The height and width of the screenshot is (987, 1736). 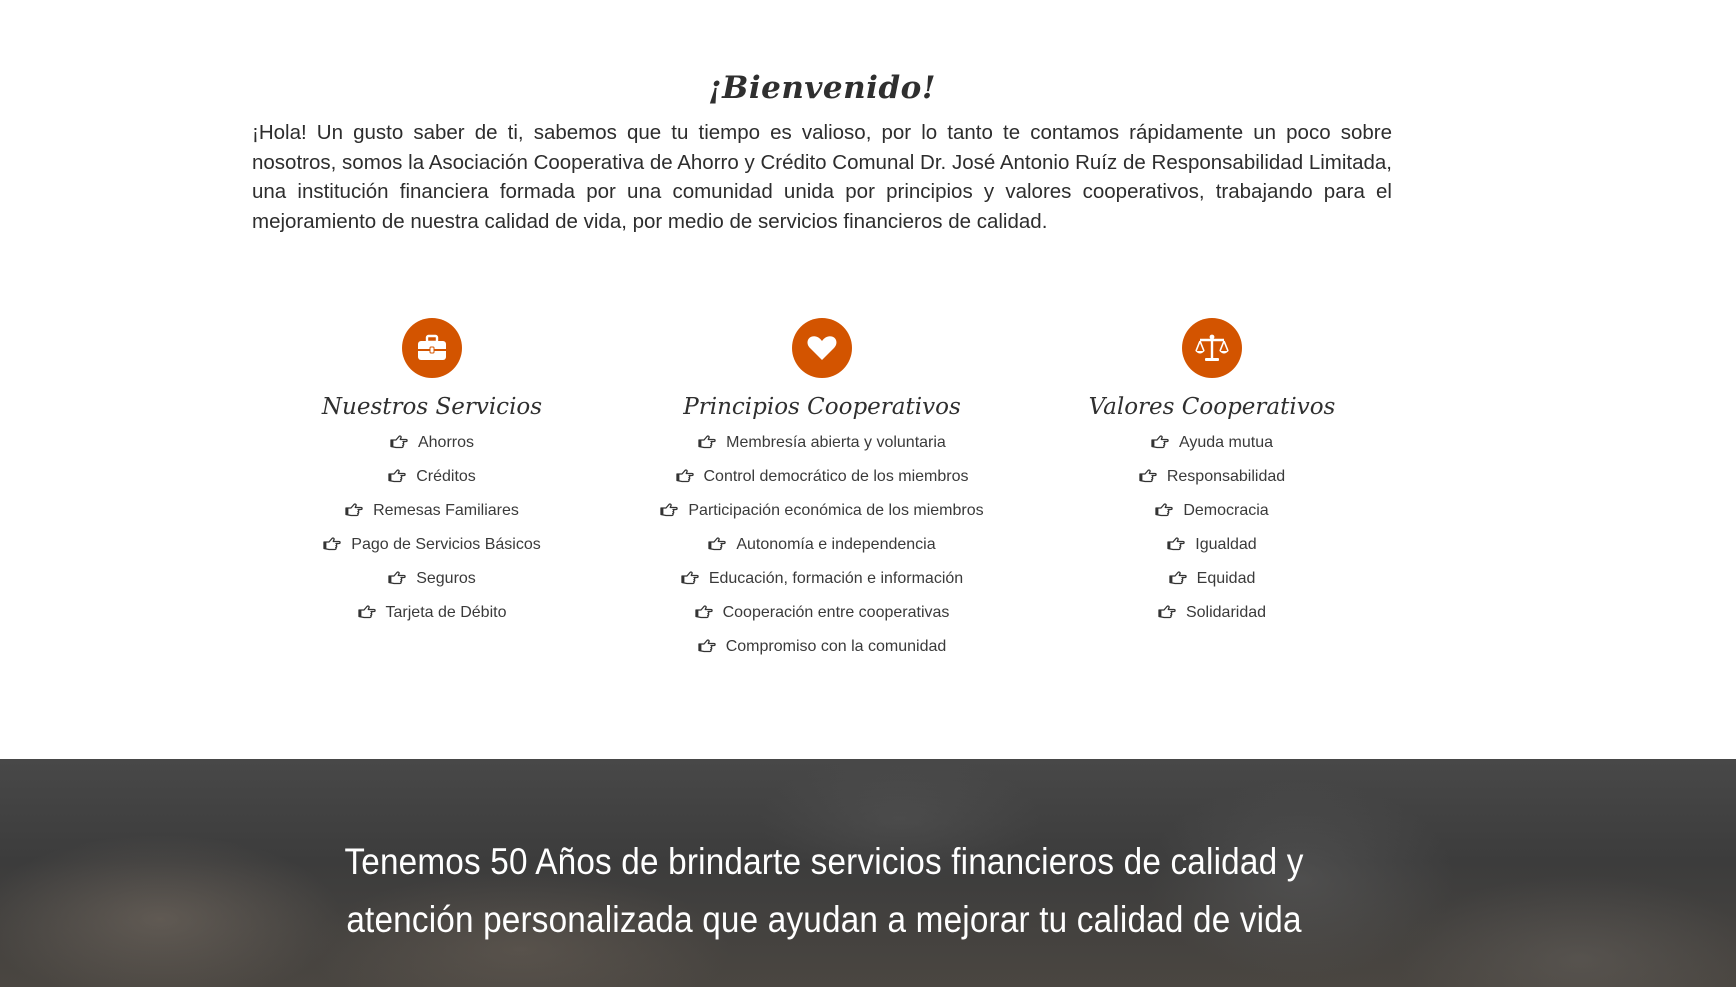 I want to click on list-item: Tarjeta de Débito, so click(x=432, y=613).